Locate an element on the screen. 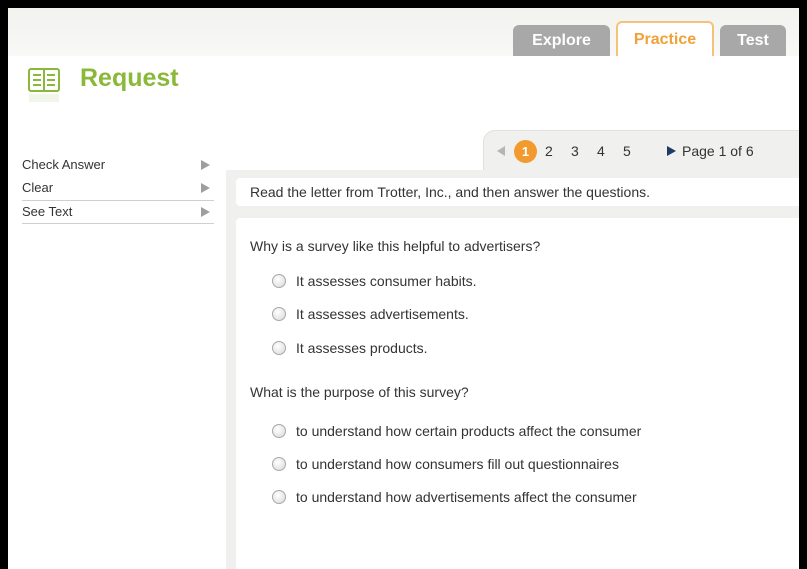 The height and width of the screenshot is (569, 807). page-3-button: 3 is located at coordinates (575, 151).